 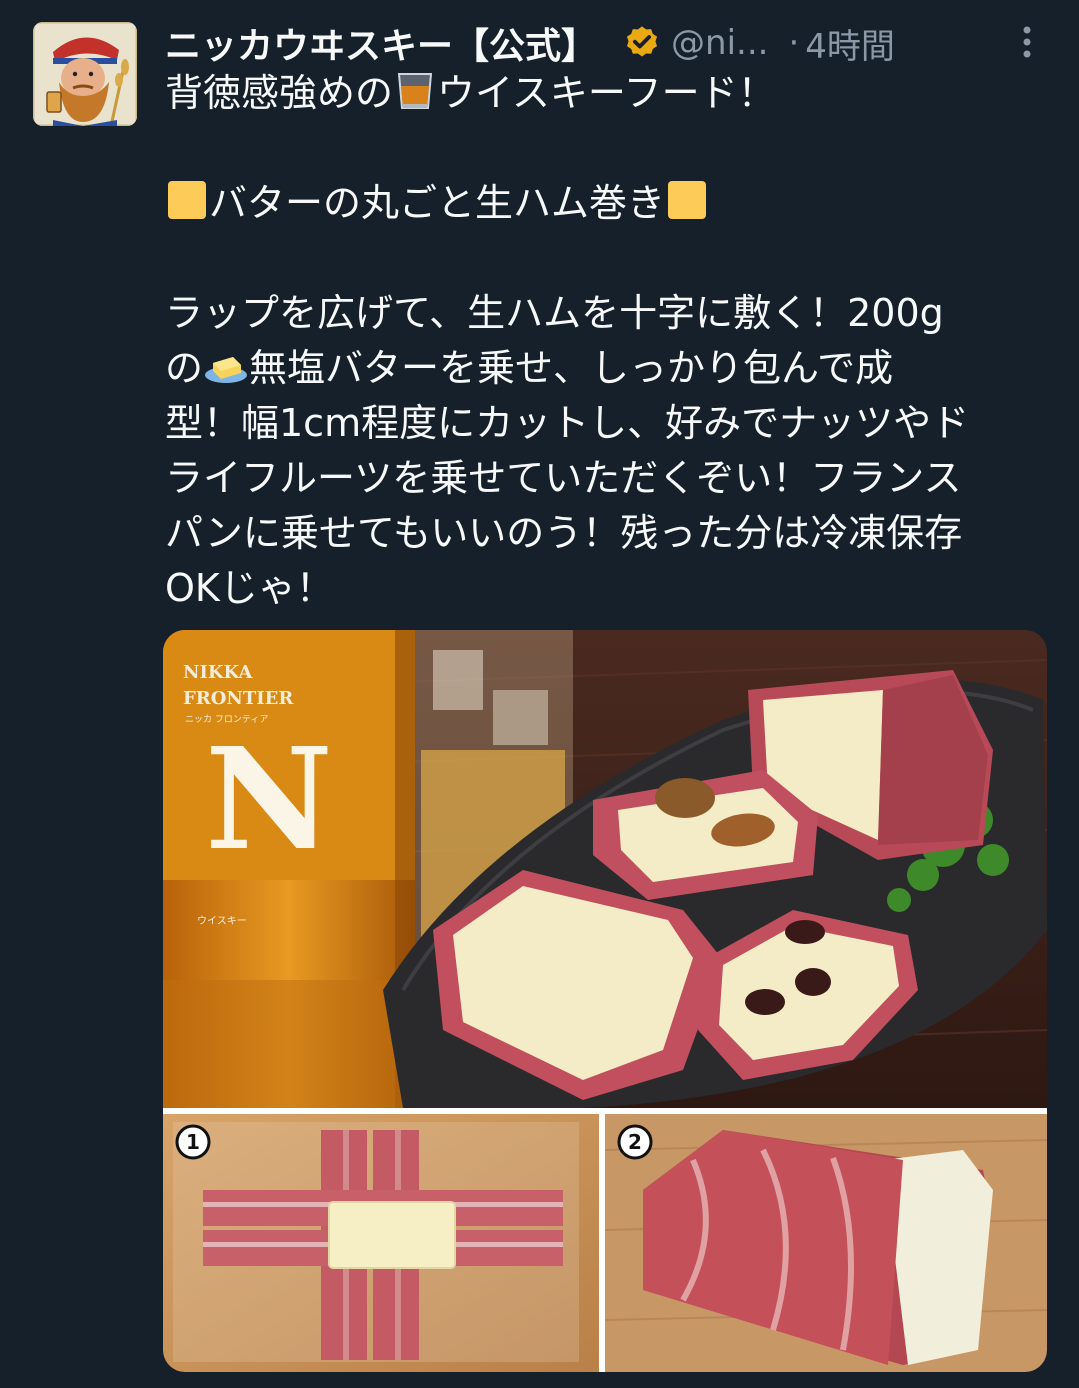 What do you see at coordinates (193, 1142) in the screenshot?
I see `step-1-label: 1` at bounding box center [193, 1142].